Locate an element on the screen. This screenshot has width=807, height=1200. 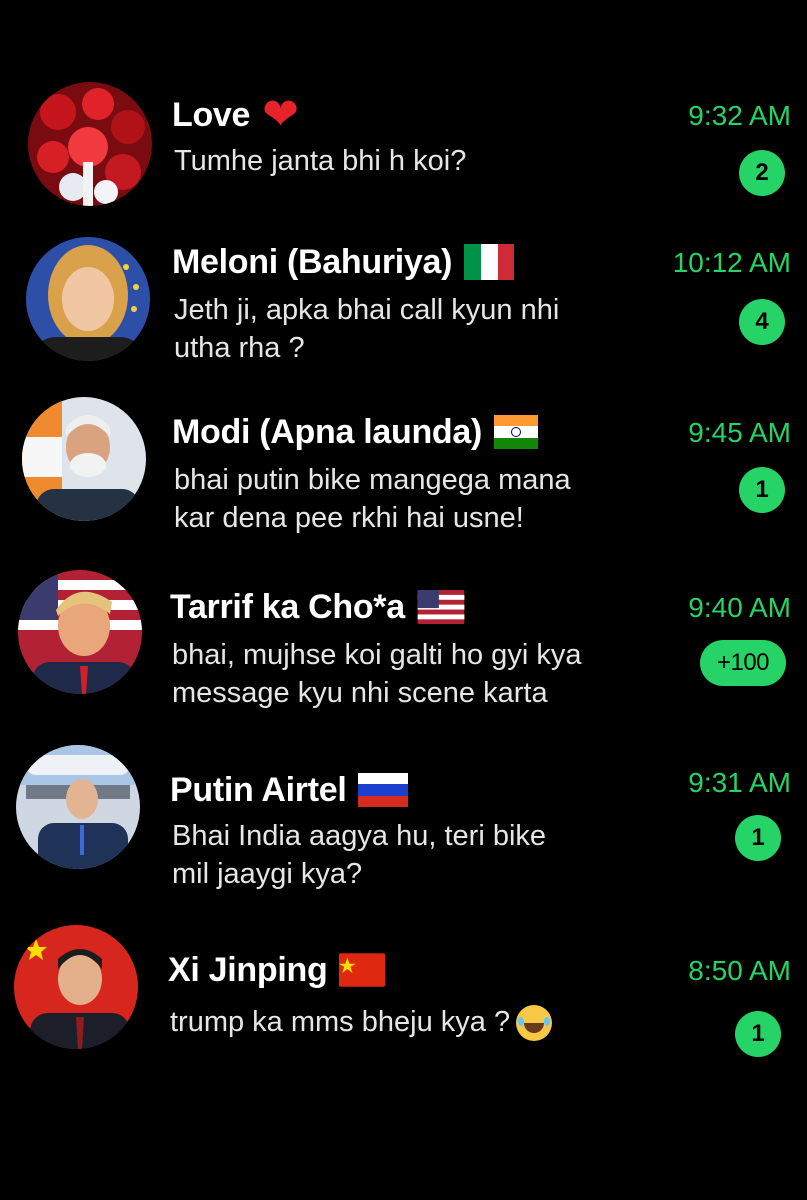
message-preview-line: Jeth ji, apka bhai call kyun nhi is located at coordinates (367, 310).